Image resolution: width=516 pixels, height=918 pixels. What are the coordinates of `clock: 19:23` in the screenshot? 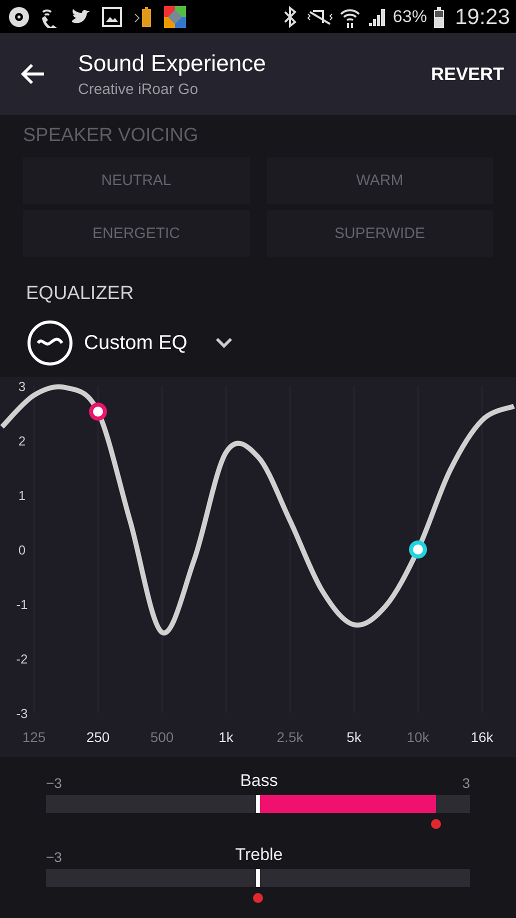 It's located at (482, 17).